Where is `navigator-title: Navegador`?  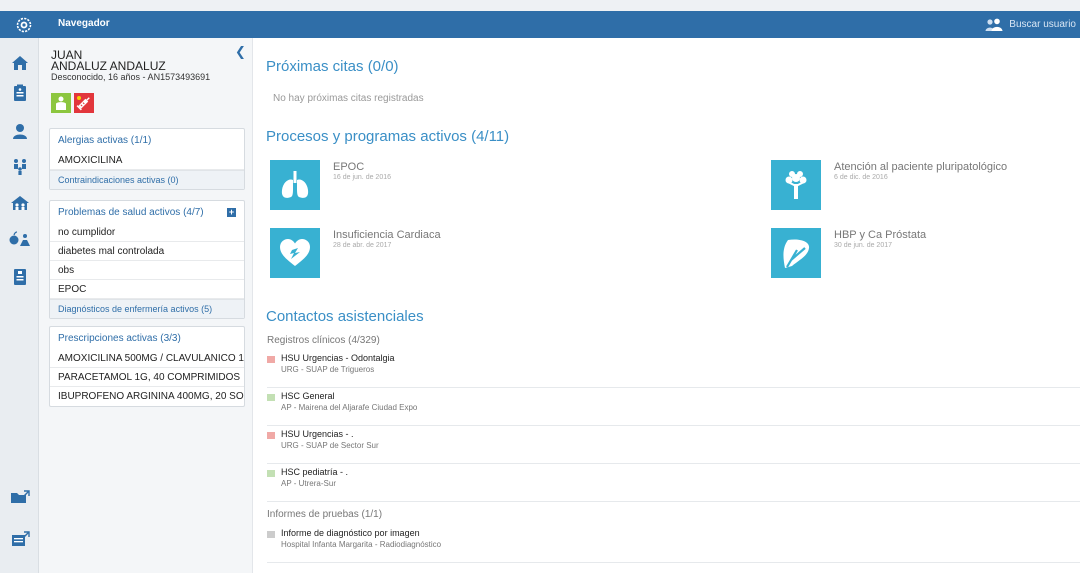
navigator-title: Navegador is located at coordinates (84, 23).